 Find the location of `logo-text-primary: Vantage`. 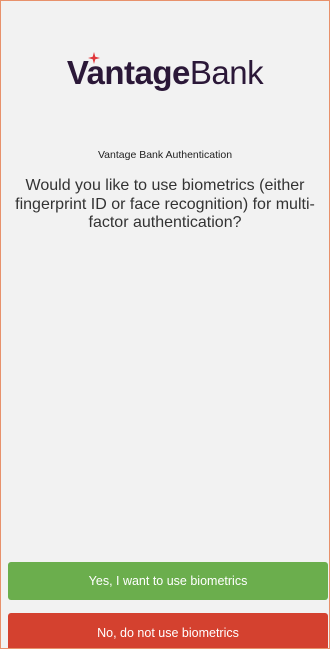

logo-text-primary: Vantage is located at coordinates (128, 72).